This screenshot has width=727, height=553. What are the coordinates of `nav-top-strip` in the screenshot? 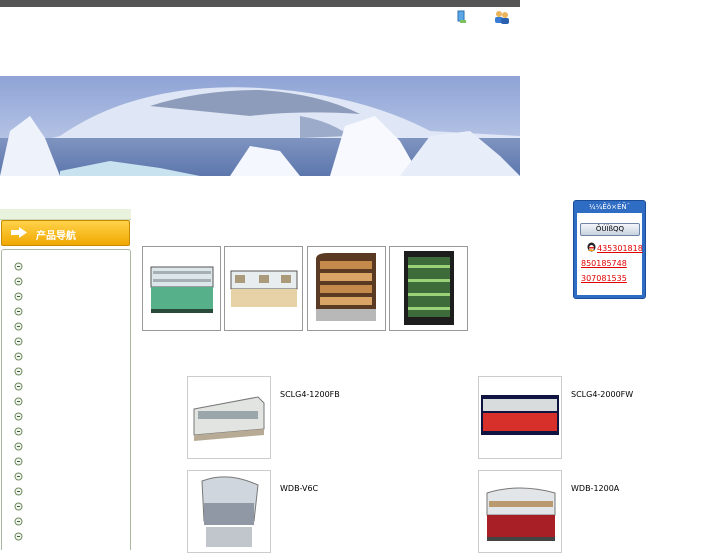 It's located at (65, 214).